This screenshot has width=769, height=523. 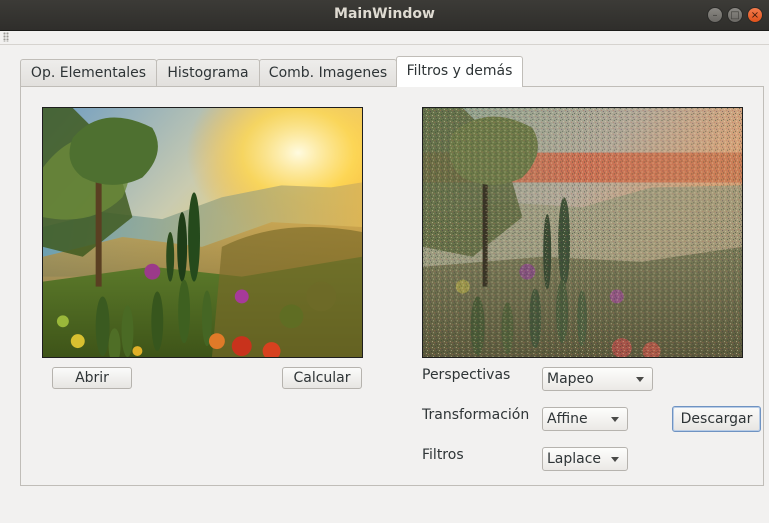 I want to click on tab-filtros: Filtros y demás, so click(x=459, y=71).